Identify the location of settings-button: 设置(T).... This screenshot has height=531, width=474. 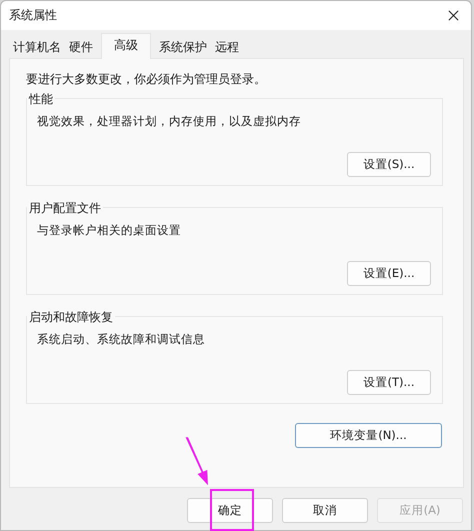
(389, 382).